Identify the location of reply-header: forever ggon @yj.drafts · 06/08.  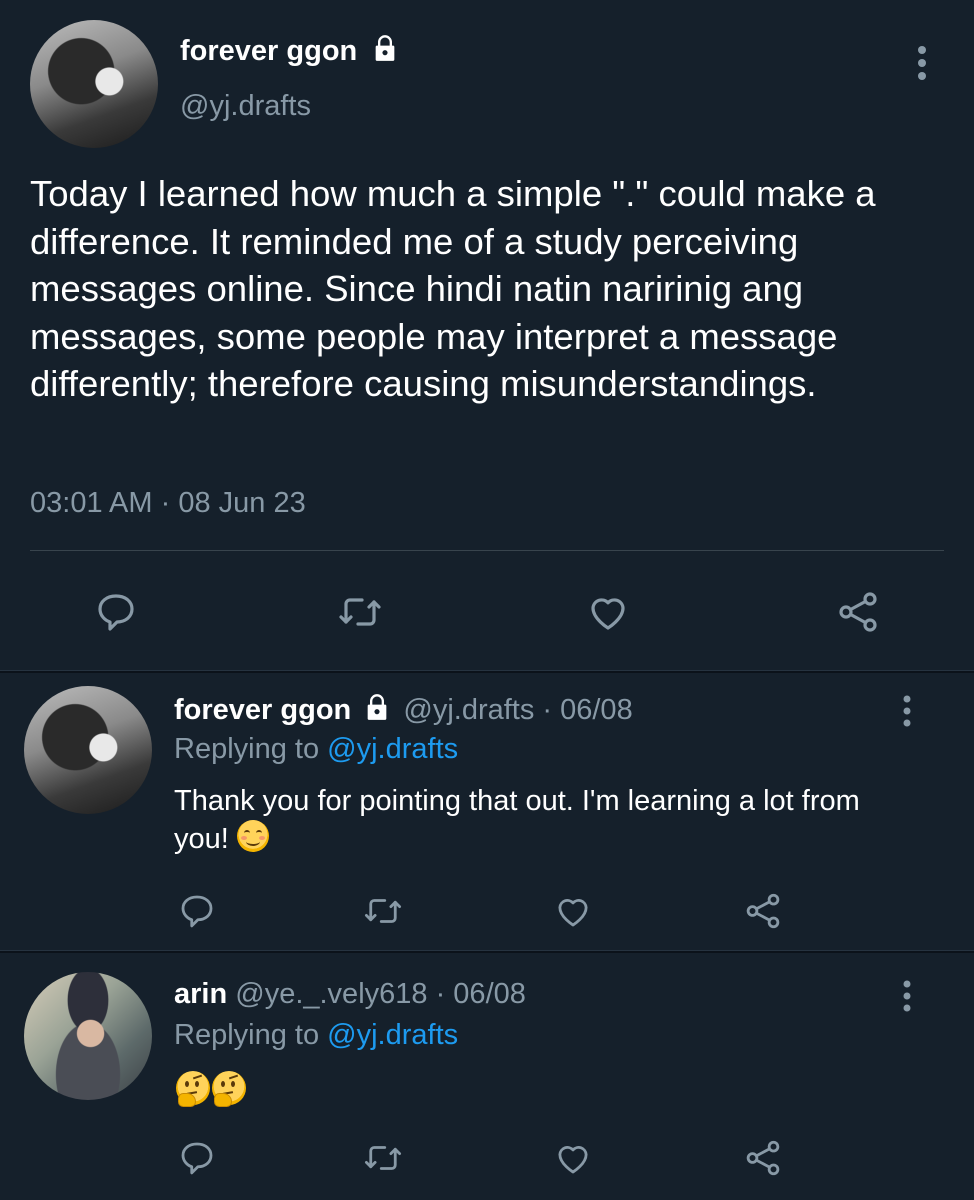
(403, 710).